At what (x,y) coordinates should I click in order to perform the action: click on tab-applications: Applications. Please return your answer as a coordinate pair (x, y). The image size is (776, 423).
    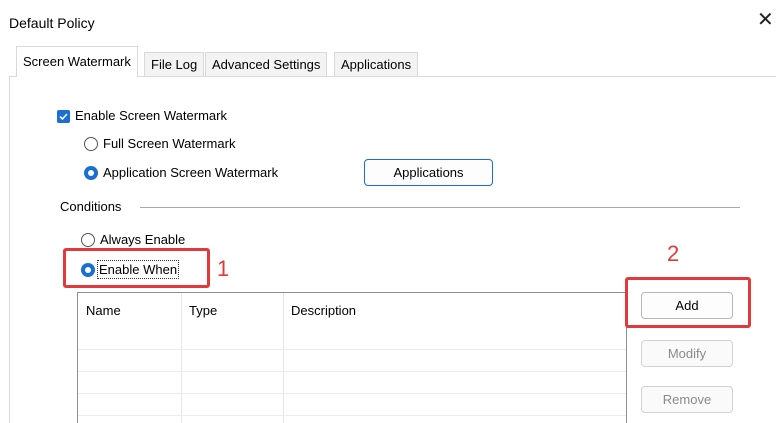
    Looking at the image, I should click on (376, 64).